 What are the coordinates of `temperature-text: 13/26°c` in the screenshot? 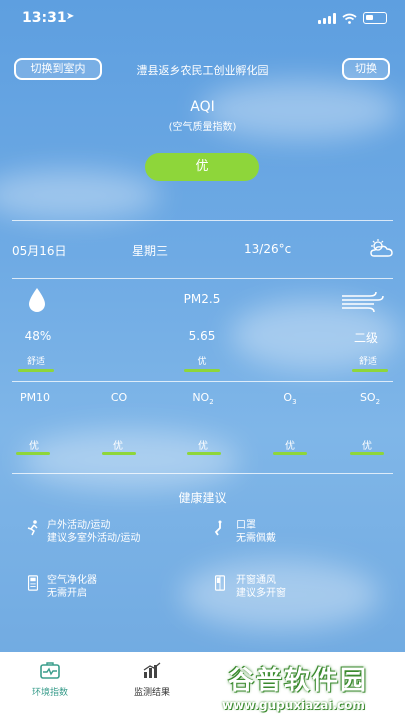 It's located at (268, 249).